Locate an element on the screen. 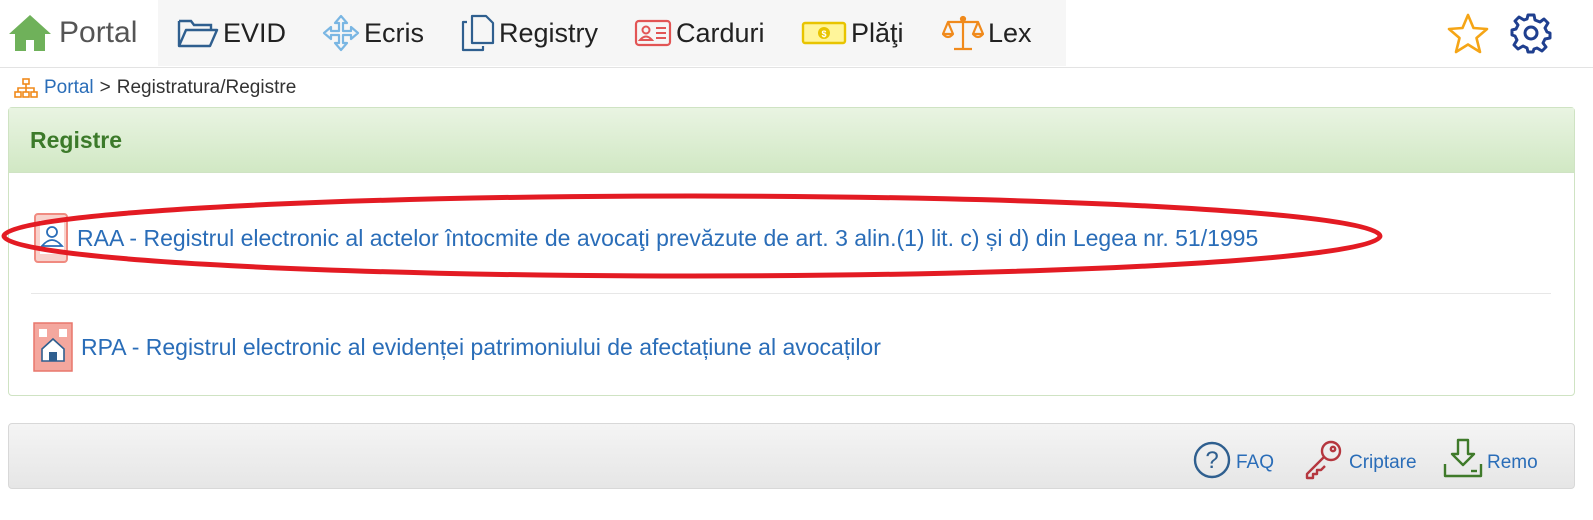 The image size is (1593, 520). sitemap-icon is located at coordinates (26, 88).